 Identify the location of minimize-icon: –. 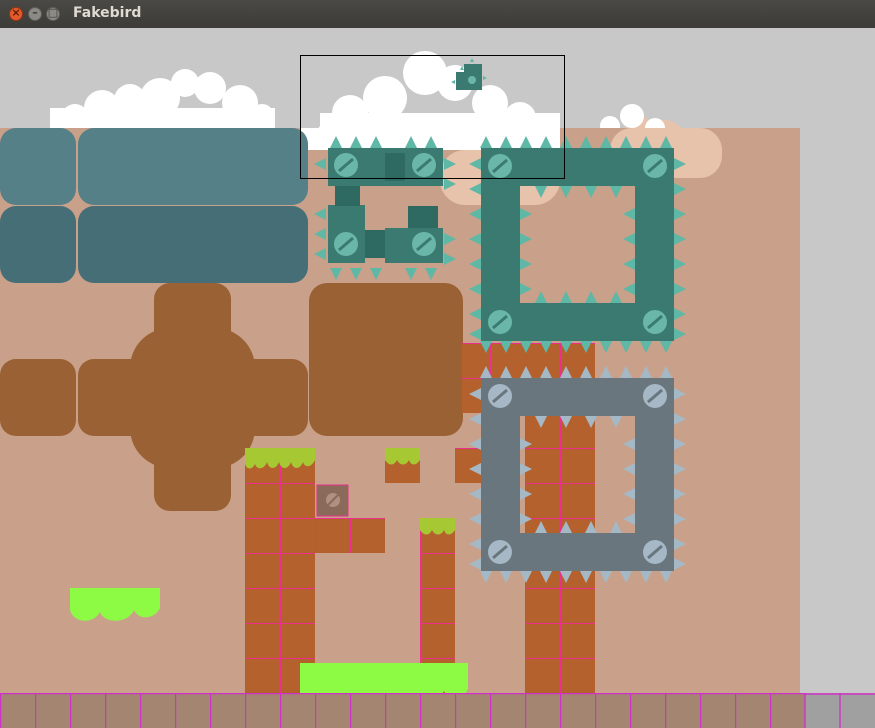
(35, 12).